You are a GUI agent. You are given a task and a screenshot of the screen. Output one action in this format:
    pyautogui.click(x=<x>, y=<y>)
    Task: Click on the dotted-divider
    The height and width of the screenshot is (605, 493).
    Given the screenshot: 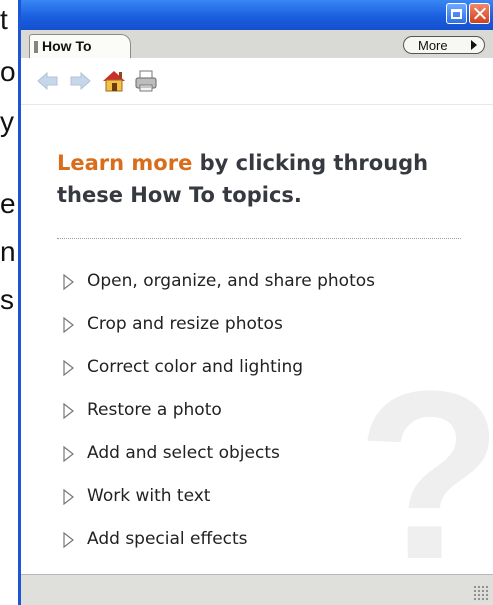 What is the action you would take?
    pyautogui.click(x=259, y=238)
    